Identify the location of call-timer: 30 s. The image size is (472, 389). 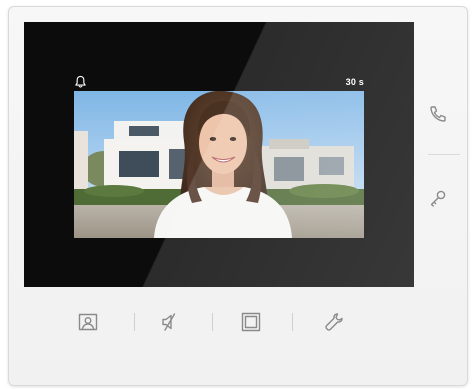
(354, 82).